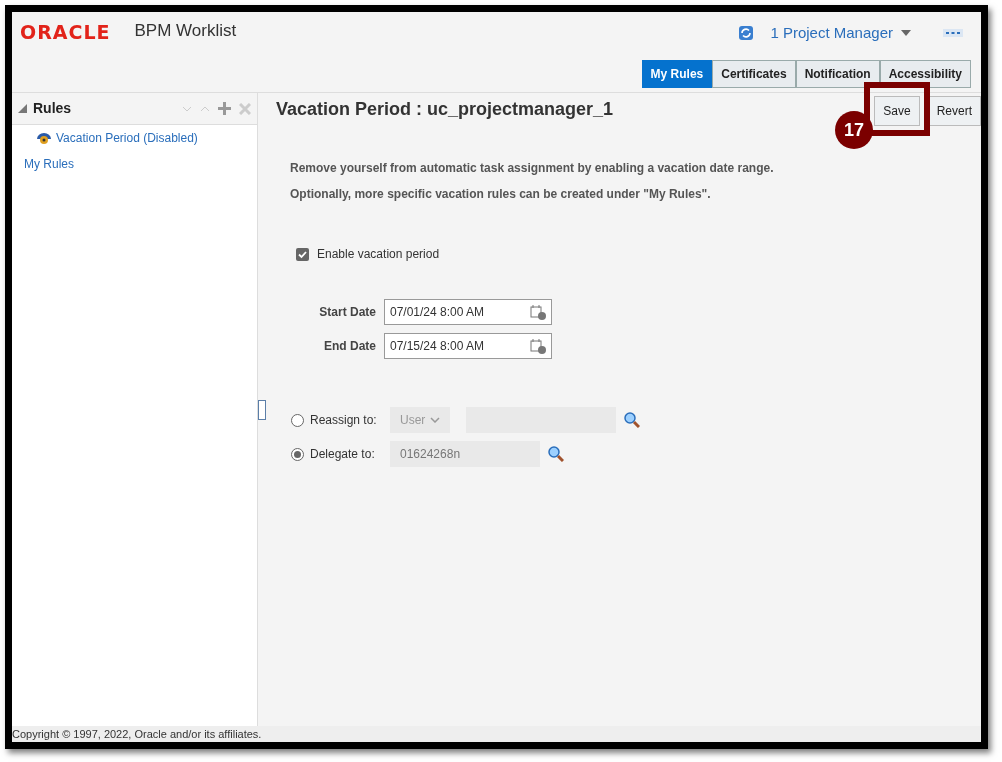 The image size is (1002, 762). Describe the element at coordinates (262, 410) in the screenshot. I see `collapse-handle` at that location.